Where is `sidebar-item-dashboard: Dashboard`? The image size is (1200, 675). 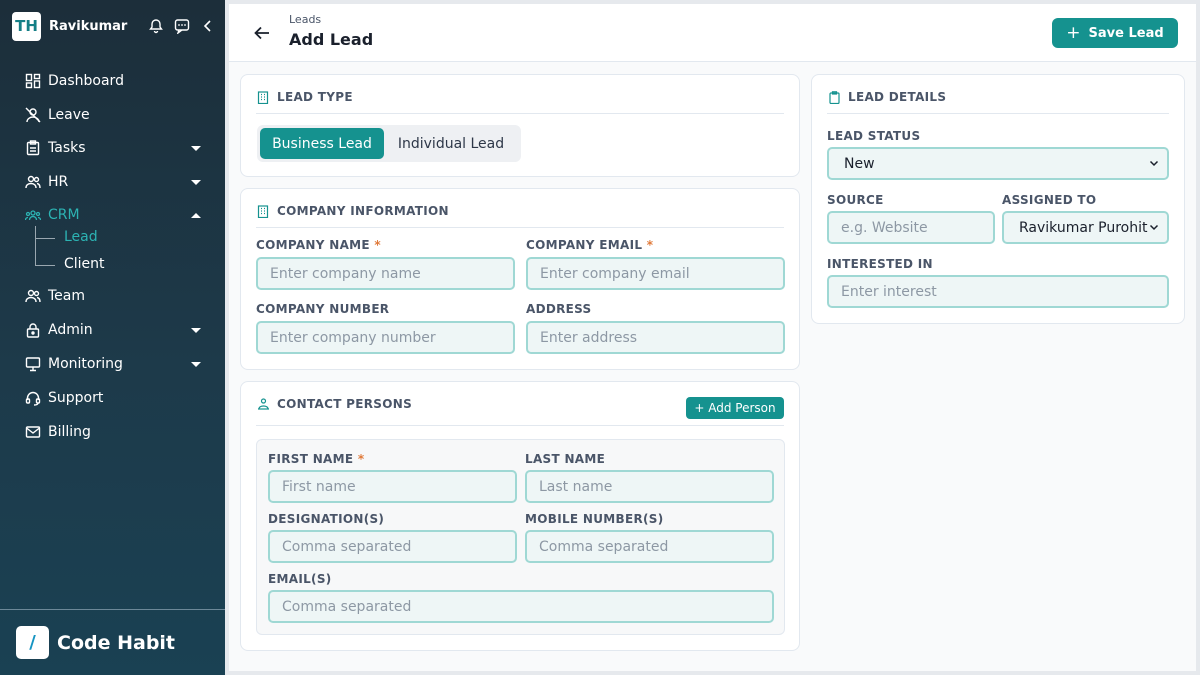
sidebar-item-dashboard: Dashboard is located at coordinates (112, 81).